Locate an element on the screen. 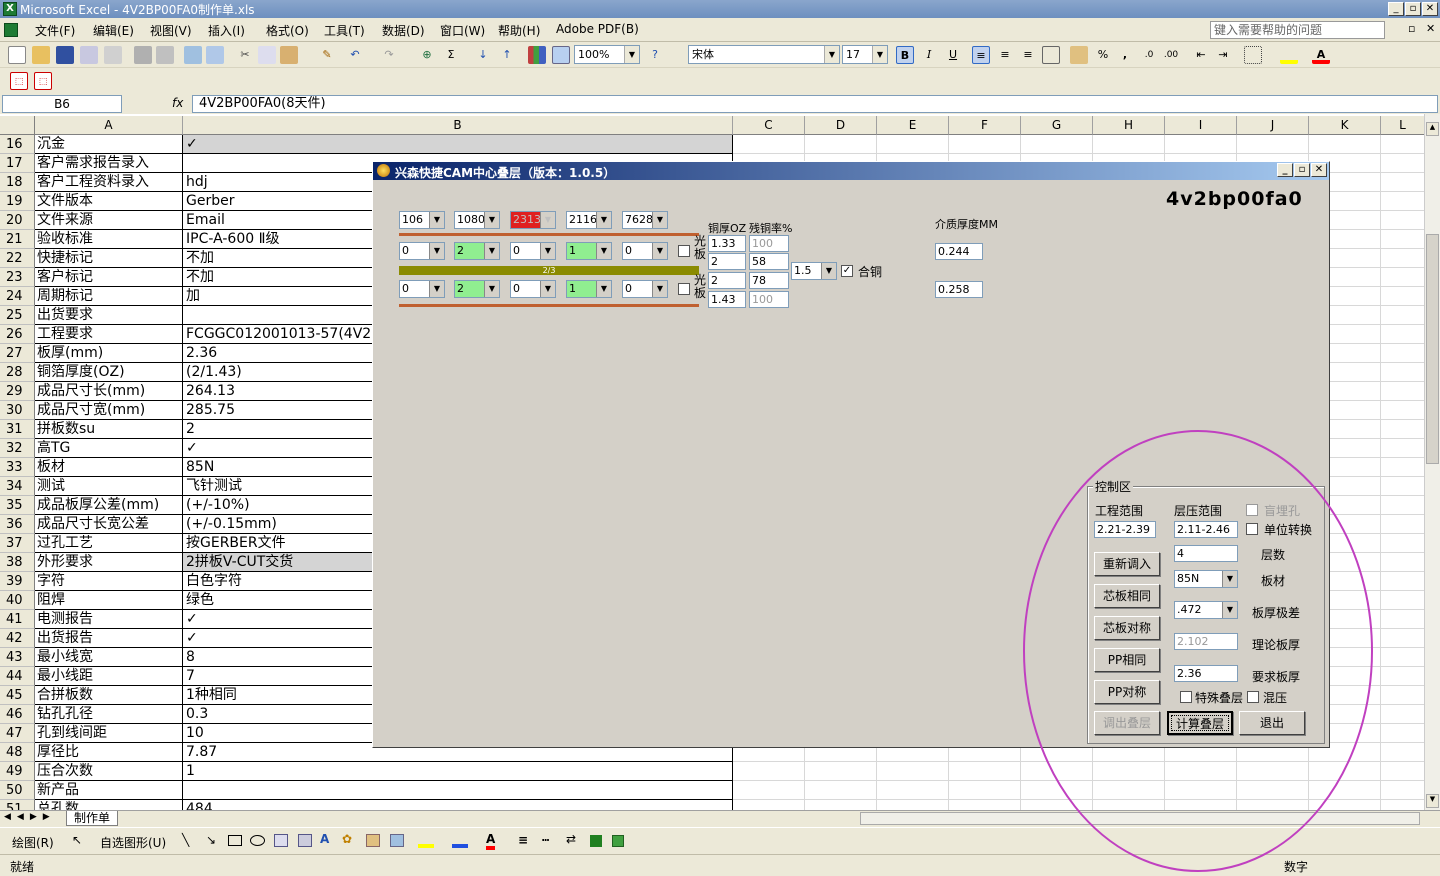 The height and width of the screenshot is (876, 1440). layer1-pp4-select: 1 ▼ is located at coordinates (589, 251).